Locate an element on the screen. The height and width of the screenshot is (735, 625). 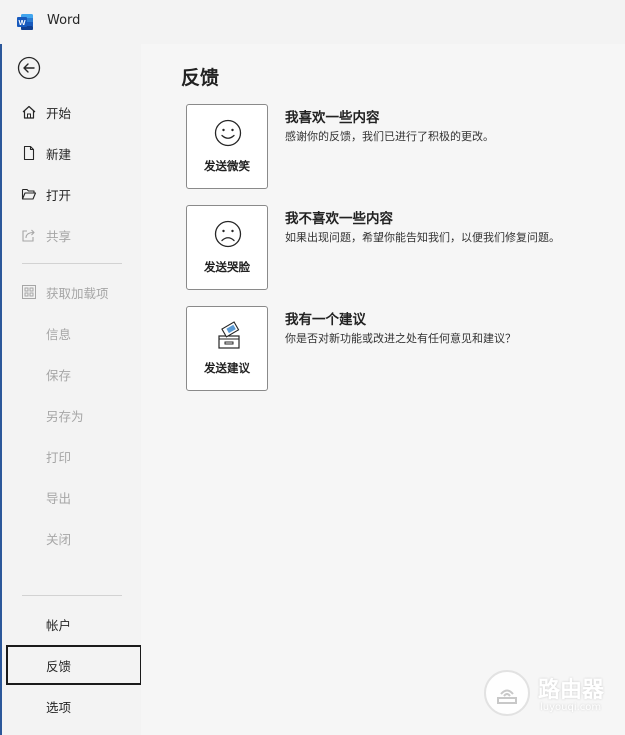
suggestion-box-icon is located at coordinates (229, 335).